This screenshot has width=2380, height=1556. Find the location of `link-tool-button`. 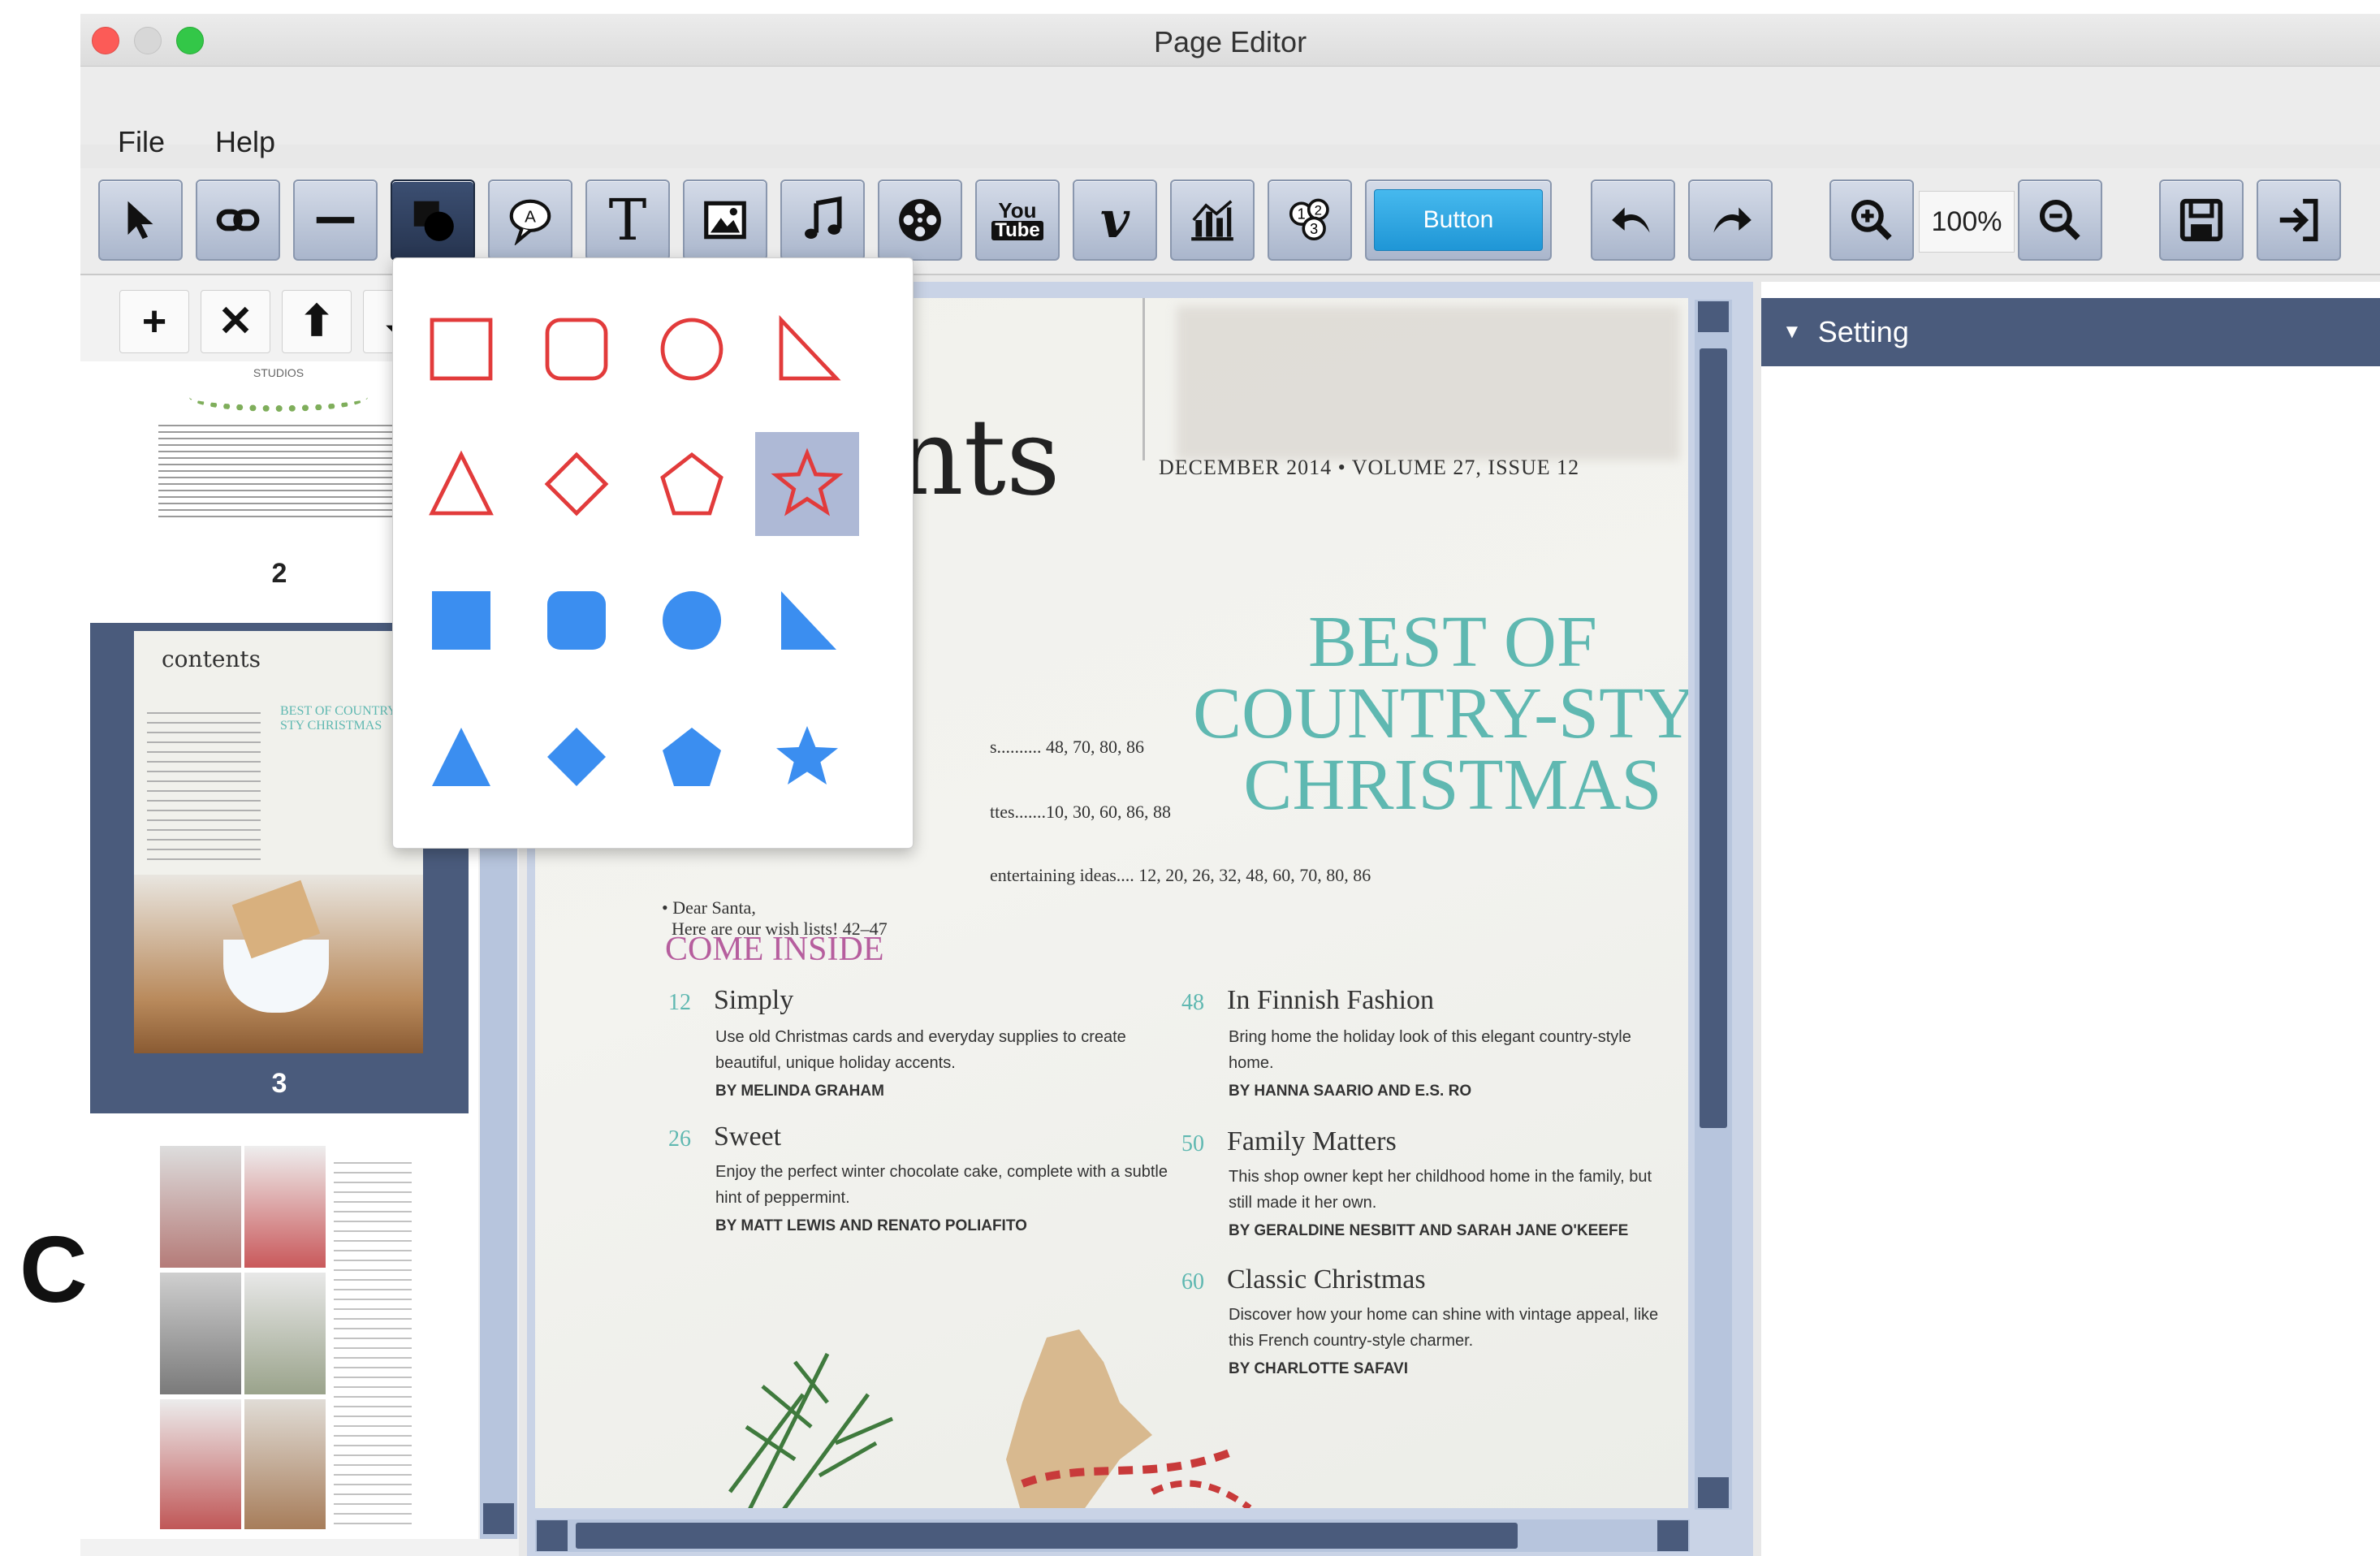

link-tool-button is located at coordinates (238, 220).